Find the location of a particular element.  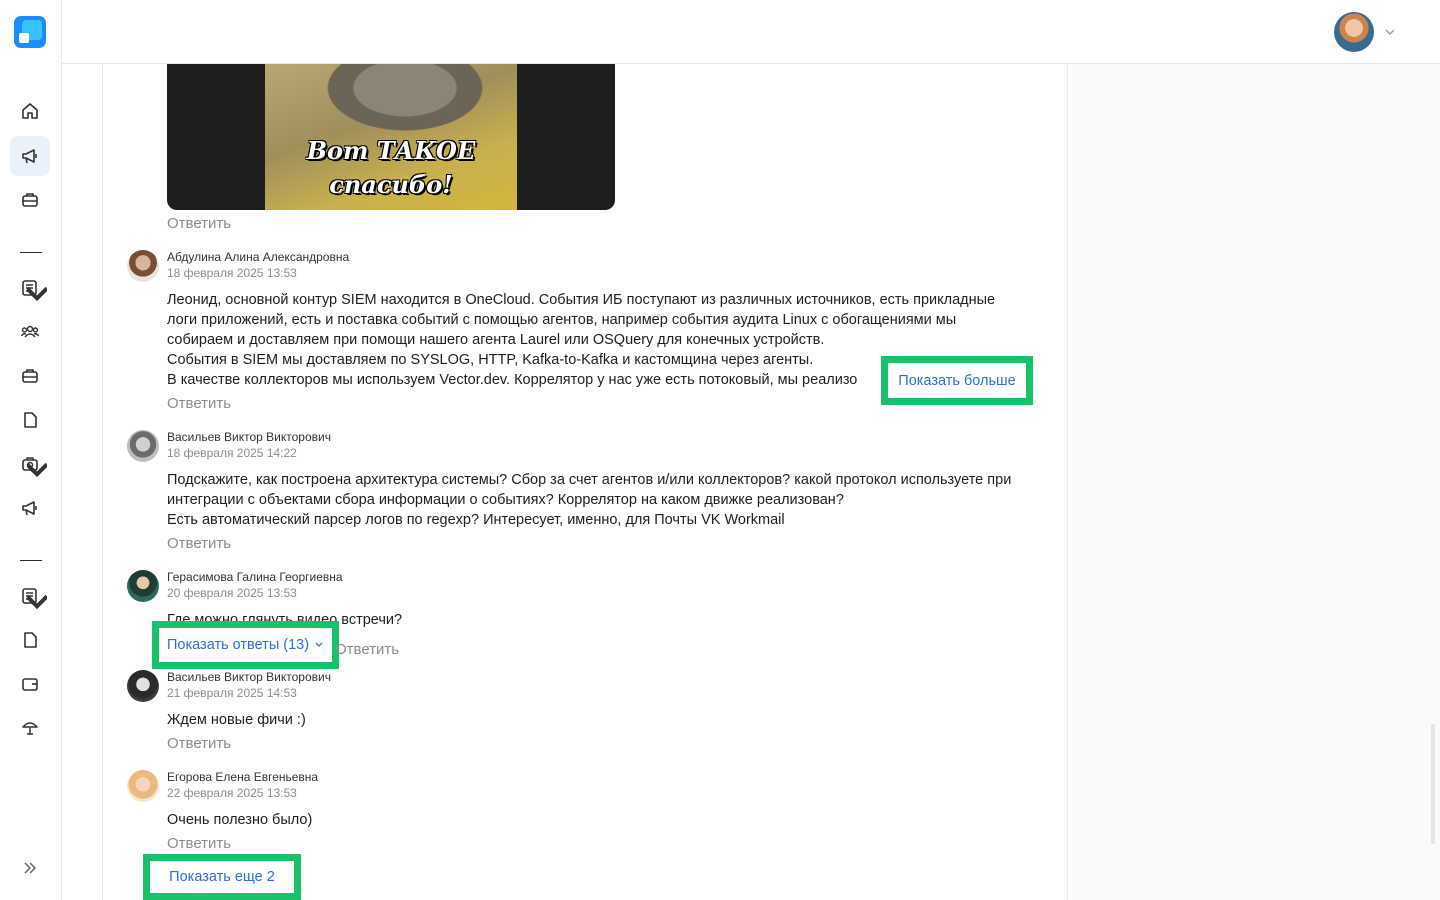

show-more-comments-button: Показать еще 2 is located at coordinates (222, 877).